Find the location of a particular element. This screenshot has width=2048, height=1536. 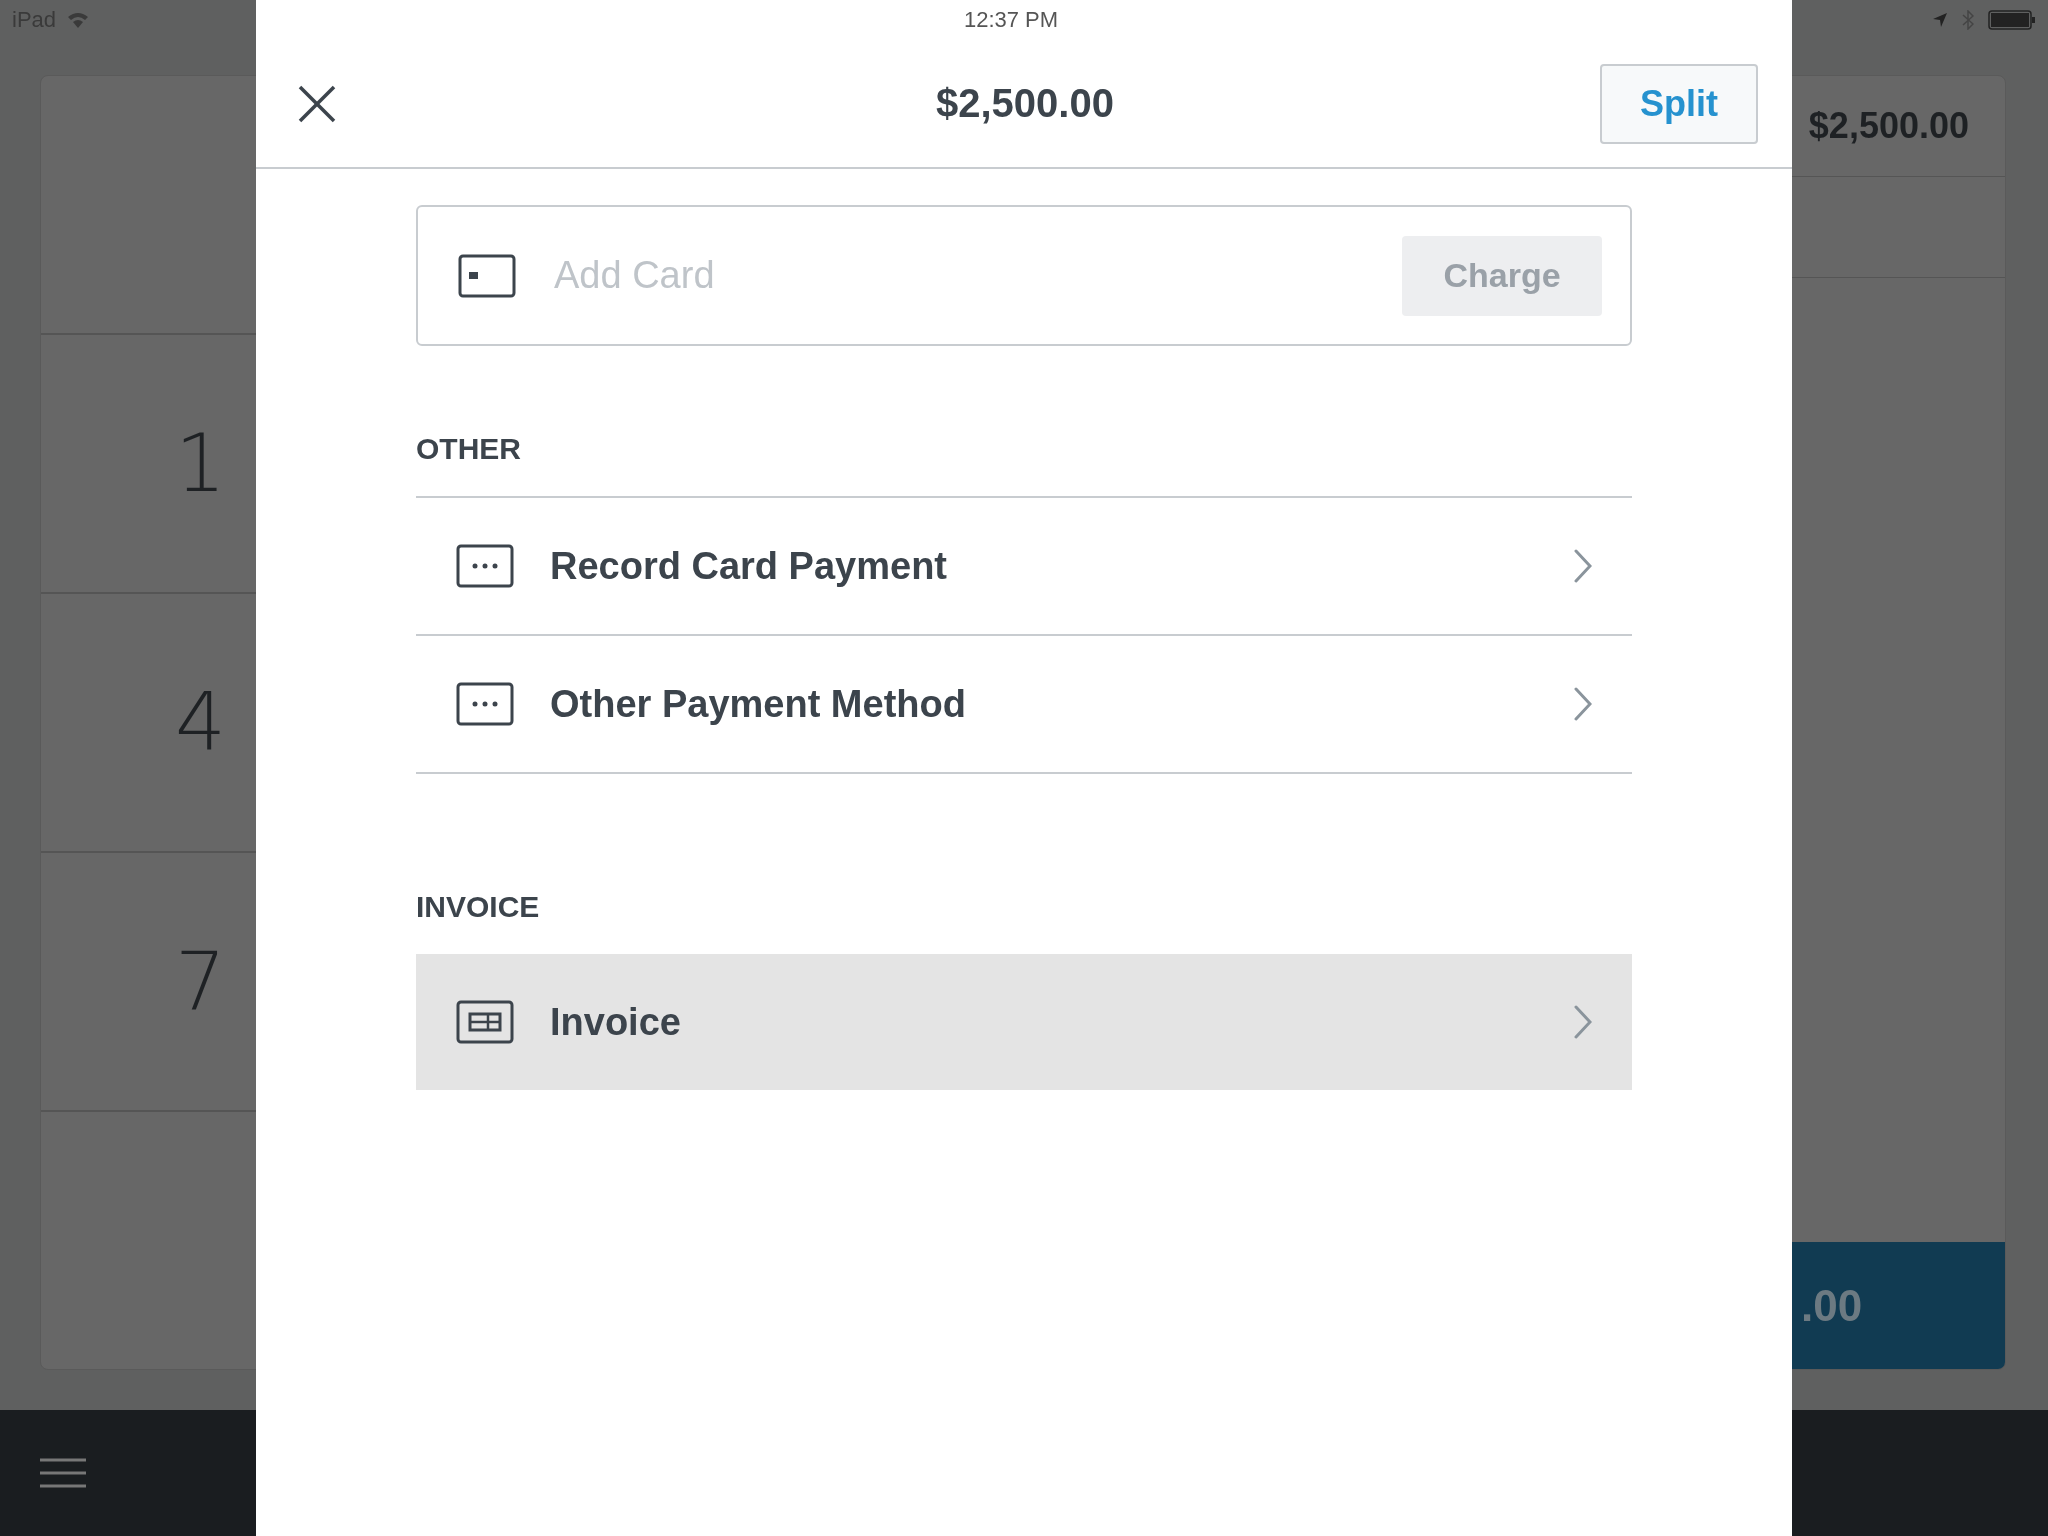

location-arrow-icon is located at coordinates (1940, 20).